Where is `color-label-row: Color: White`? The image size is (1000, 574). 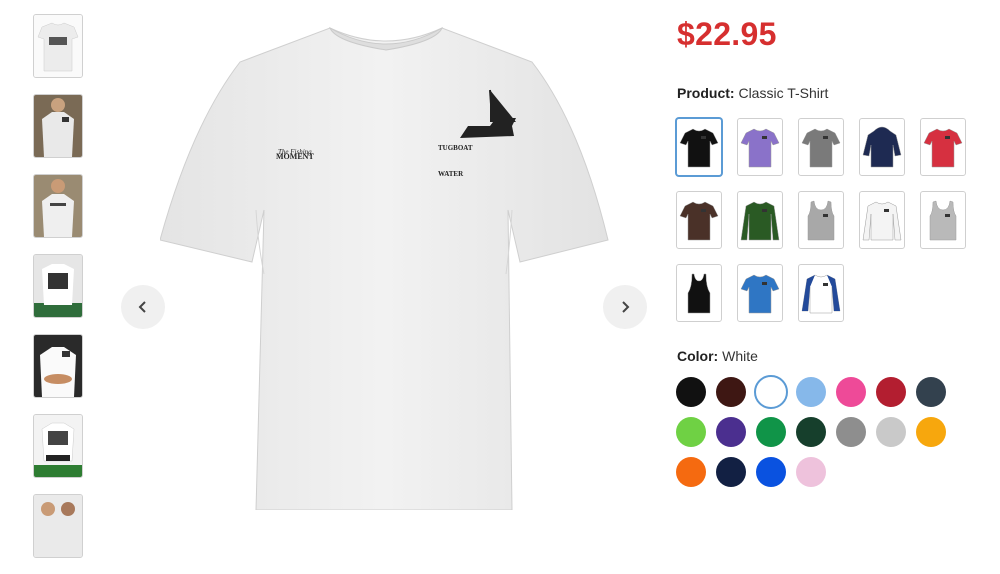 color-label-row: Color: White is located at coordinates (717, 356).